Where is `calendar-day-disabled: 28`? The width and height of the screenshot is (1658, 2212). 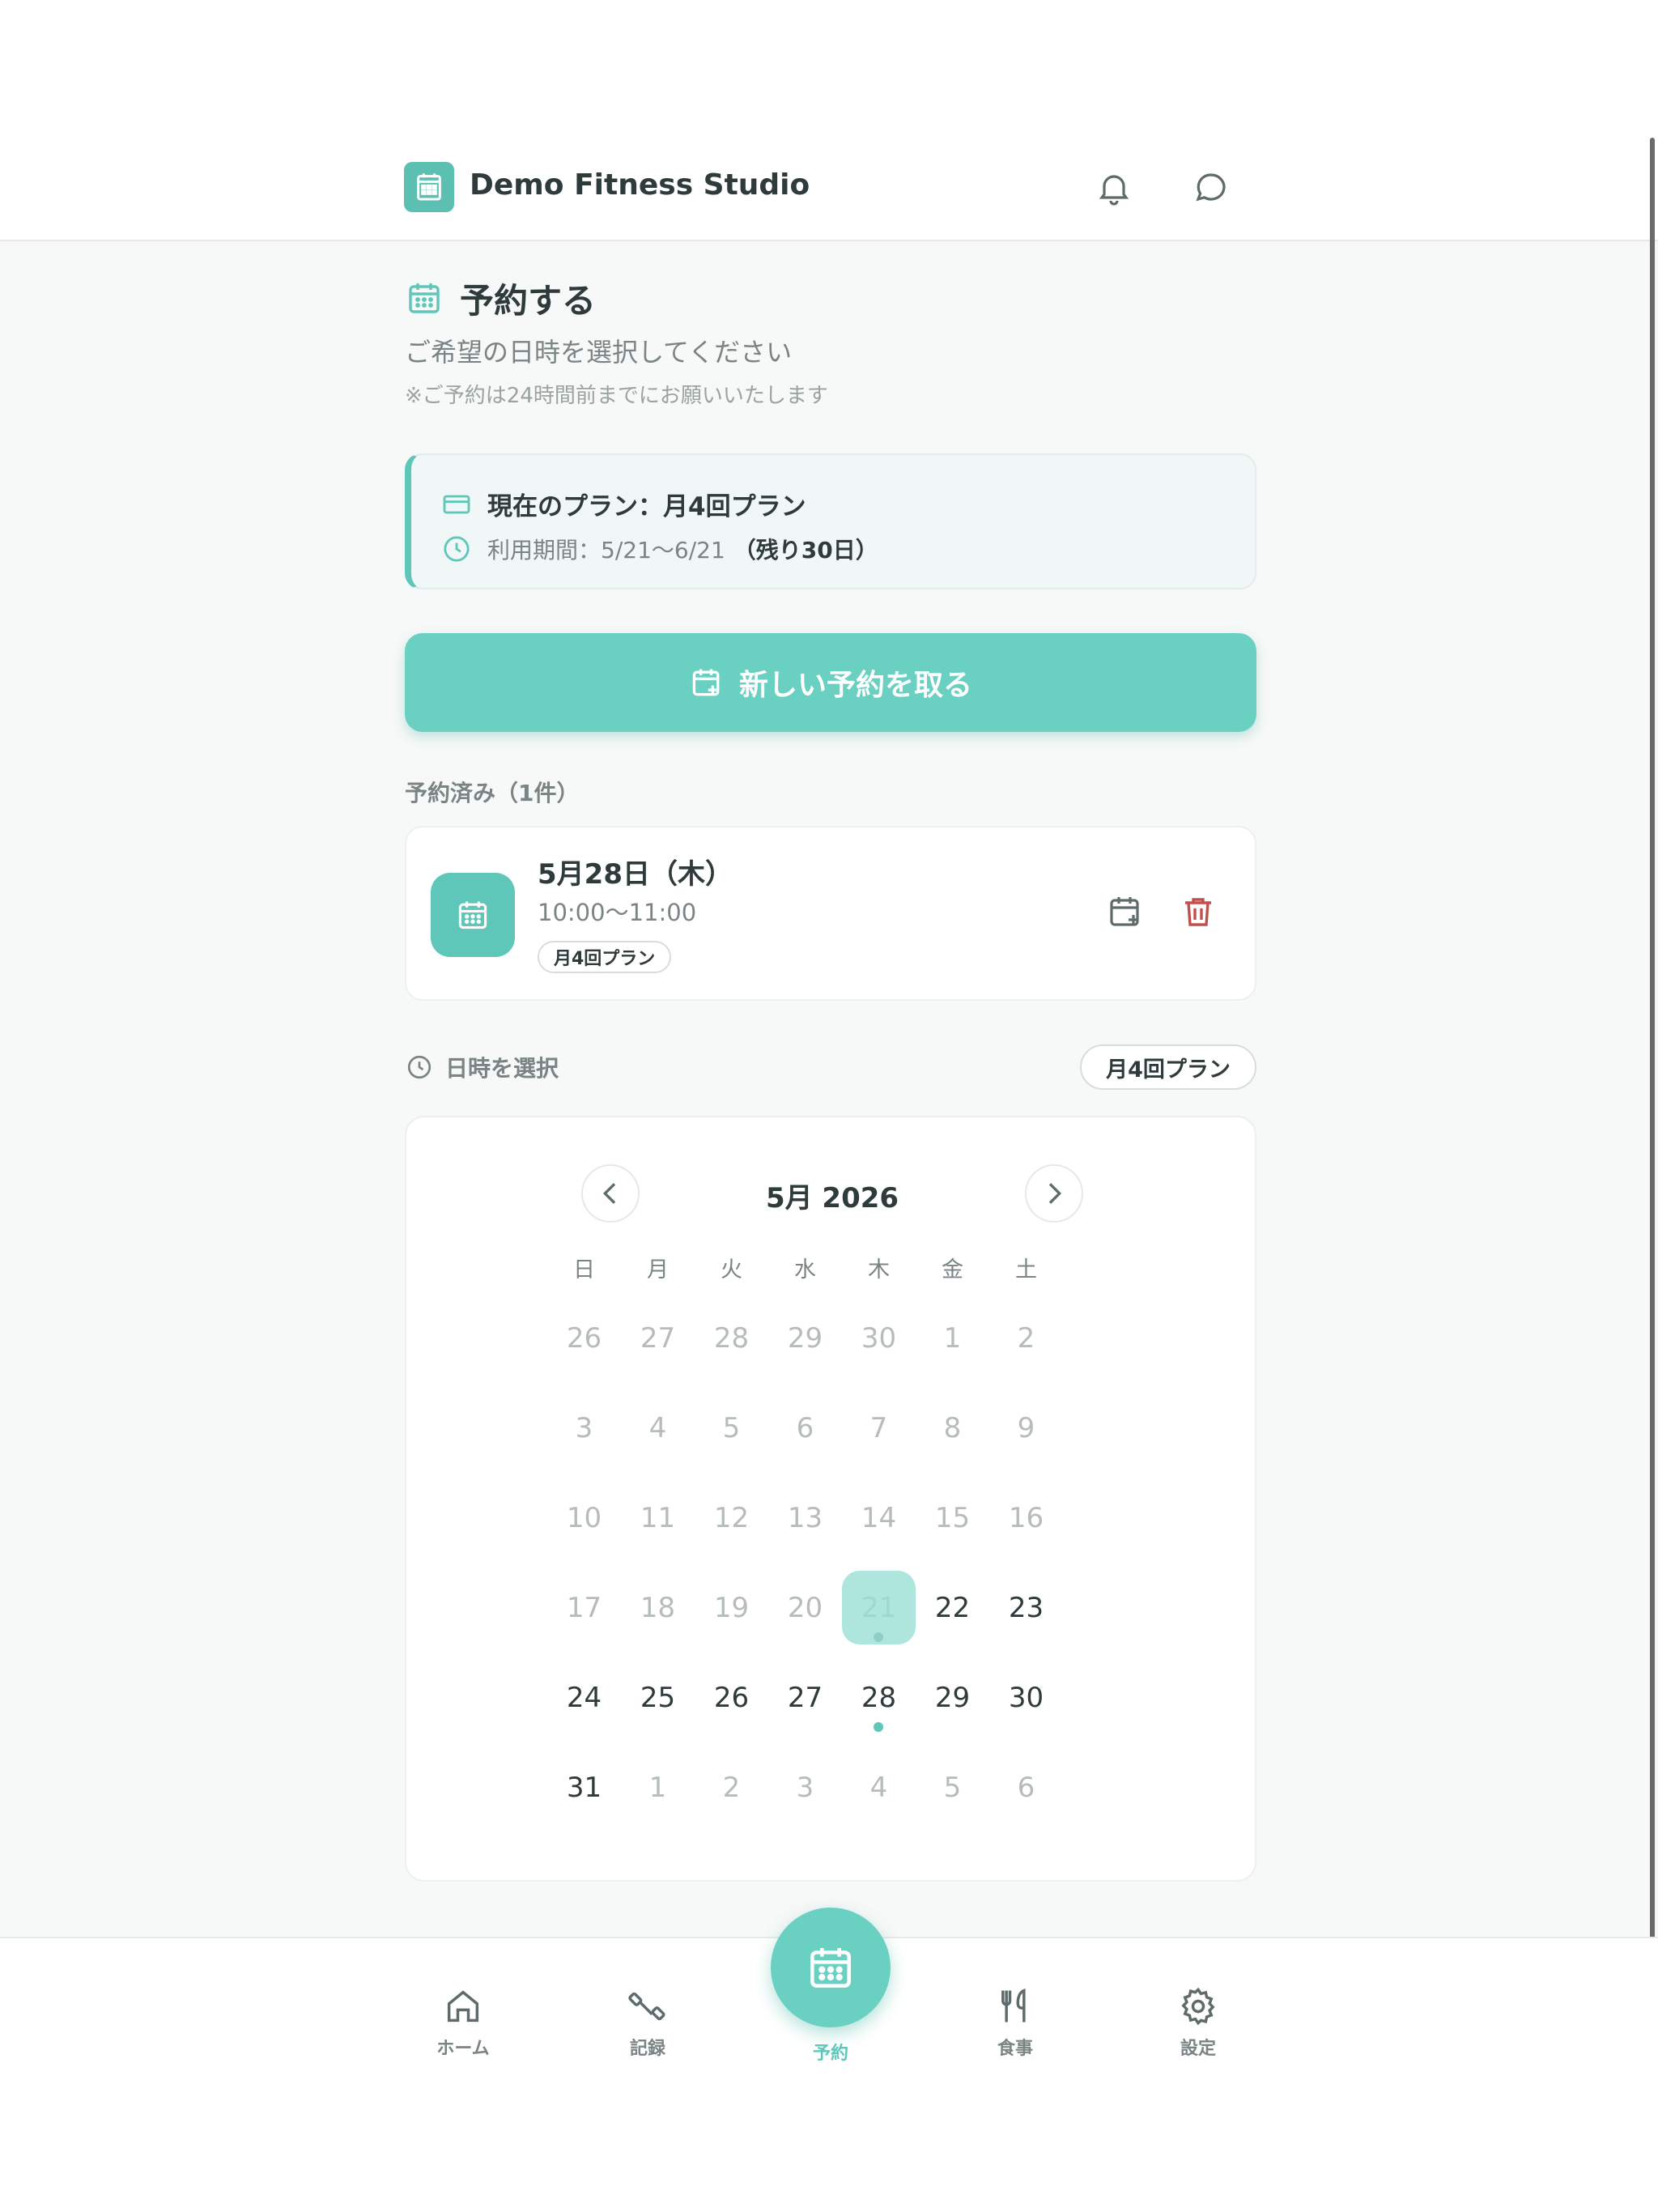
calendar-day-disabled: 28 is located at coordinates (731, 1338).